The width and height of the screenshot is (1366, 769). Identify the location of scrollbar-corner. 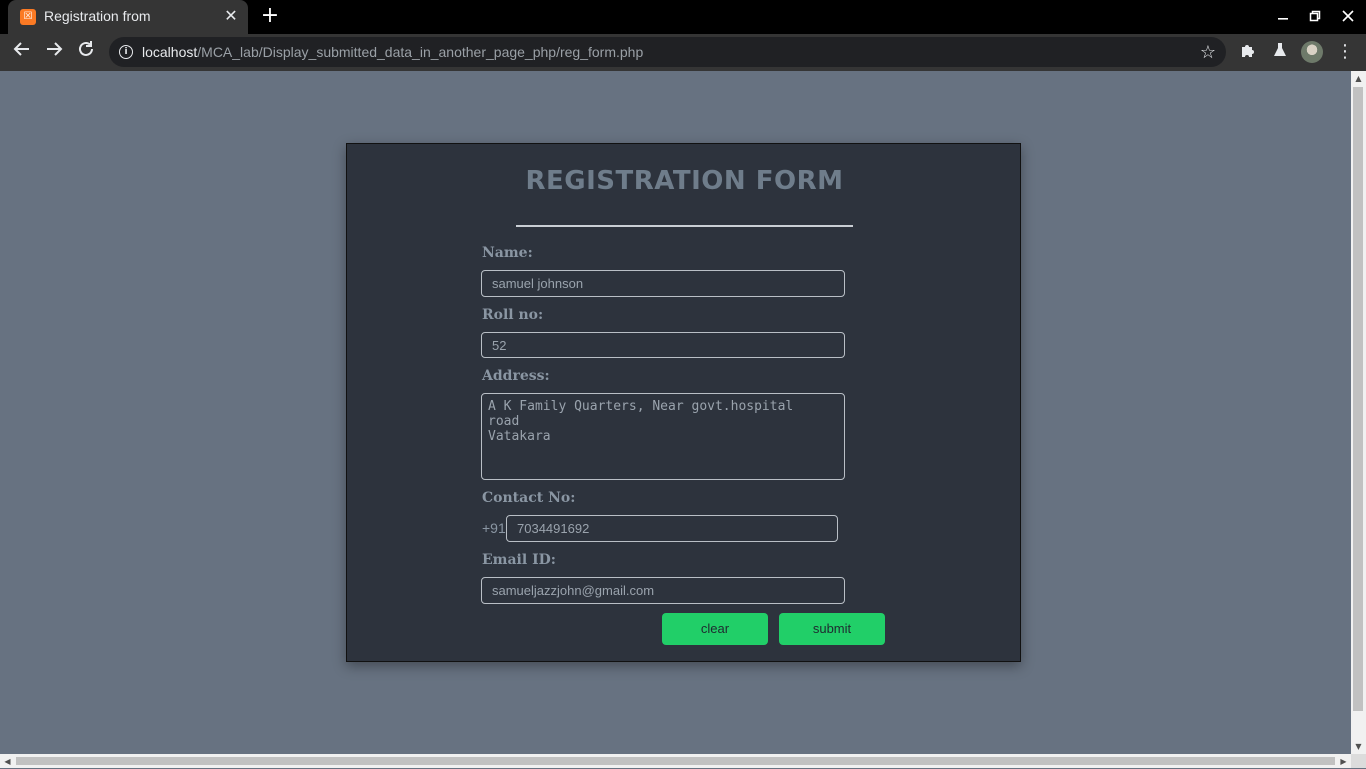
(1358, 761).